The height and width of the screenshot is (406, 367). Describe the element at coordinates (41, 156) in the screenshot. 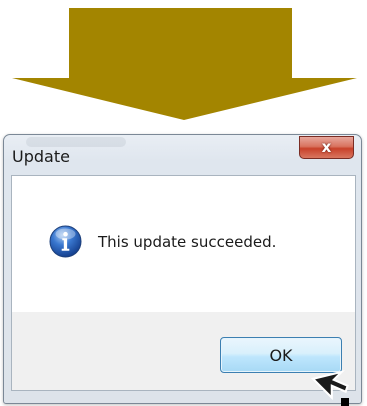

I see `dialog-title: Update` at that location.